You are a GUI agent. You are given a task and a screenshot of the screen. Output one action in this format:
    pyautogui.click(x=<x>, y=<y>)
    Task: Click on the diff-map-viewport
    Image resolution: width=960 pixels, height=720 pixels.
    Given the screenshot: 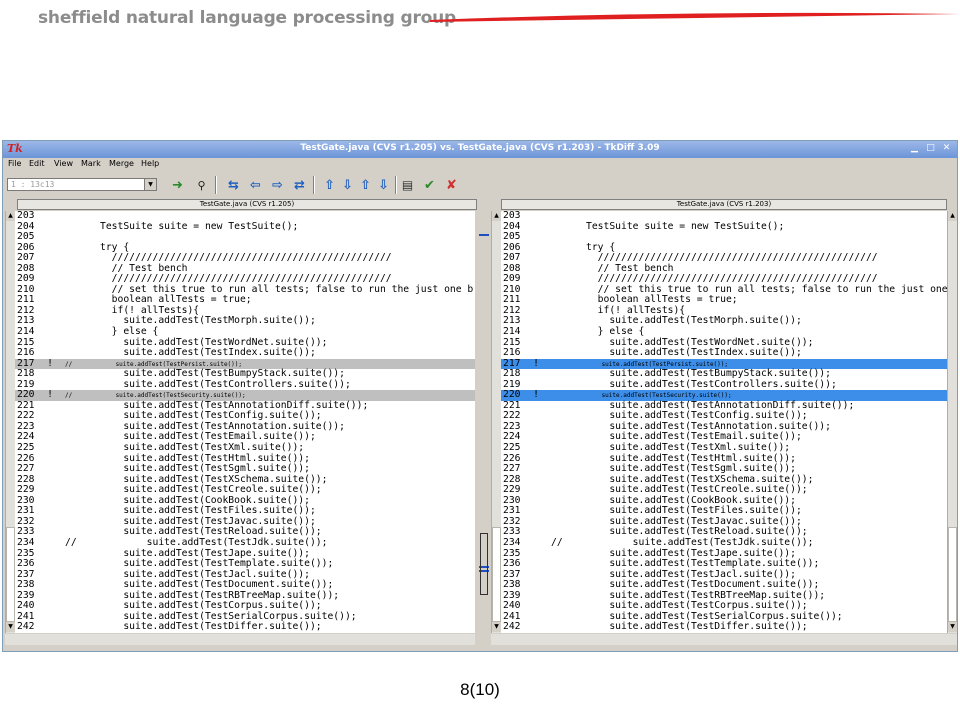 What is the action you would take?
    pyautogui.click(x=484, y=564)
    